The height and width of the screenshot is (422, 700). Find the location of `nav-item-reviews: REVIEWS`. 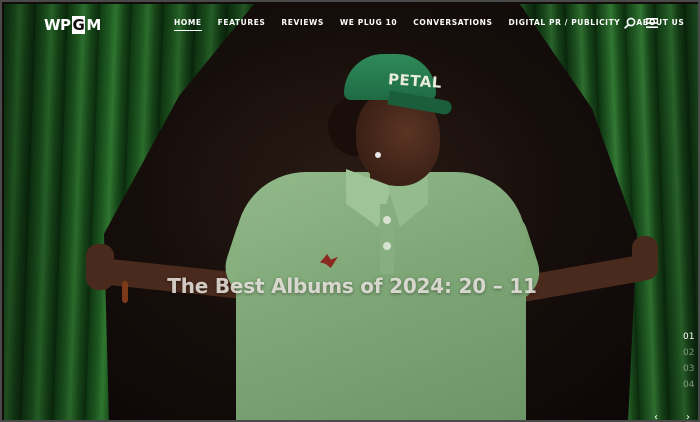

nav-item-reviews: REVIEWS is located at coordinates (302, 22).